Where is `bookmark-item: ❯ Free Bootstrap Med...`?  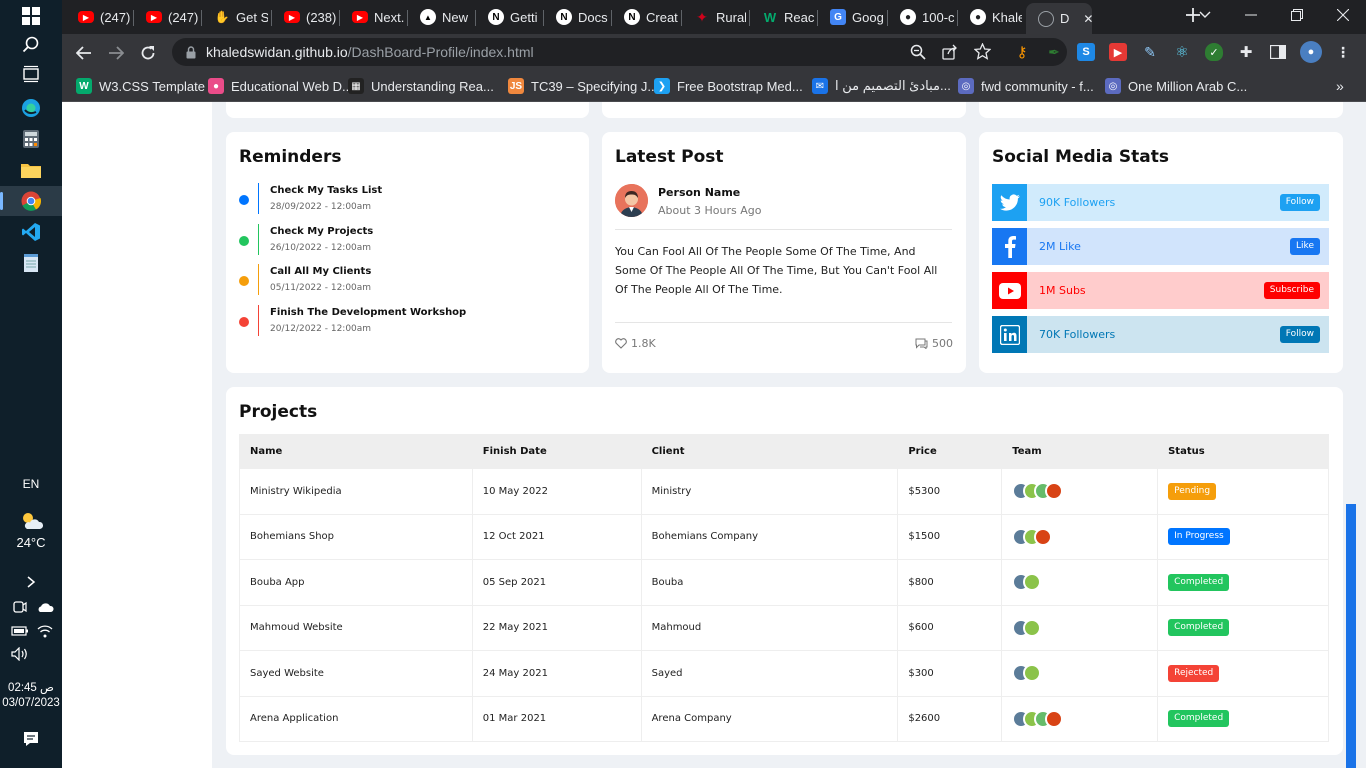 bookmark-item: ❯ Free Bootstrap Med... is located at coordinates (728, 86).